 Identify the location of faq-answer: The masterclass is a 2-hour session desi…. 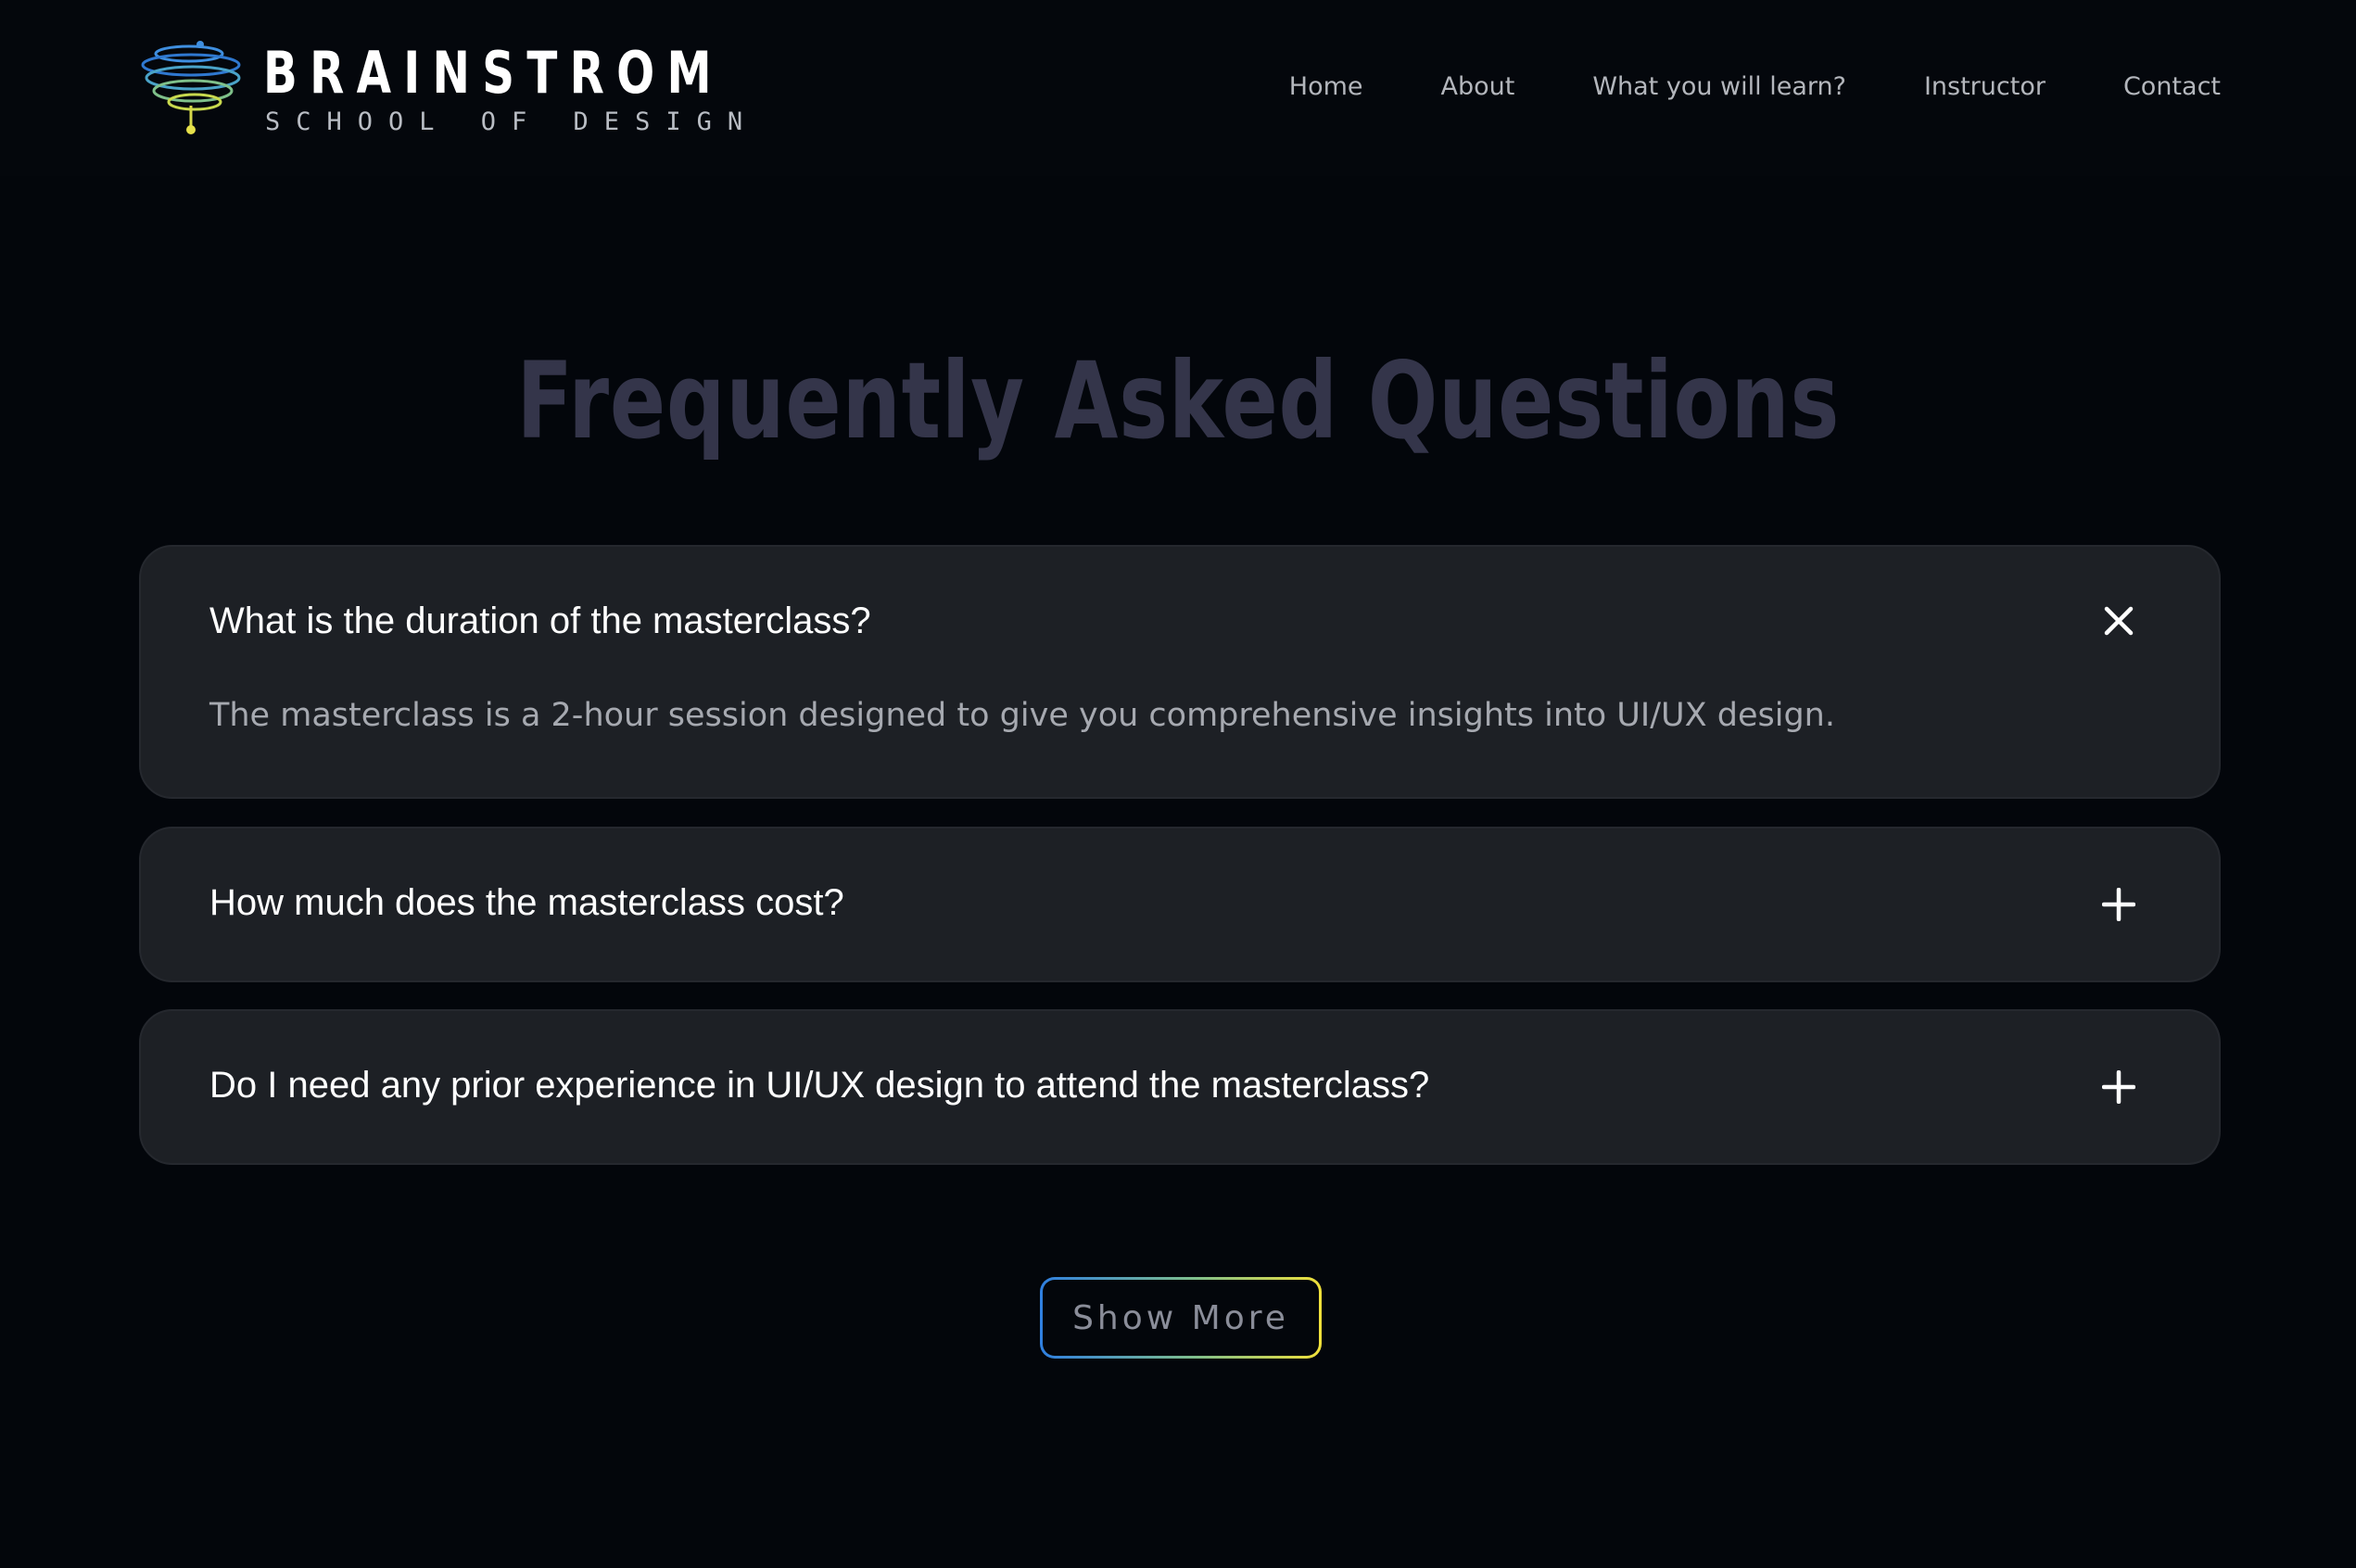
(1022, 715).